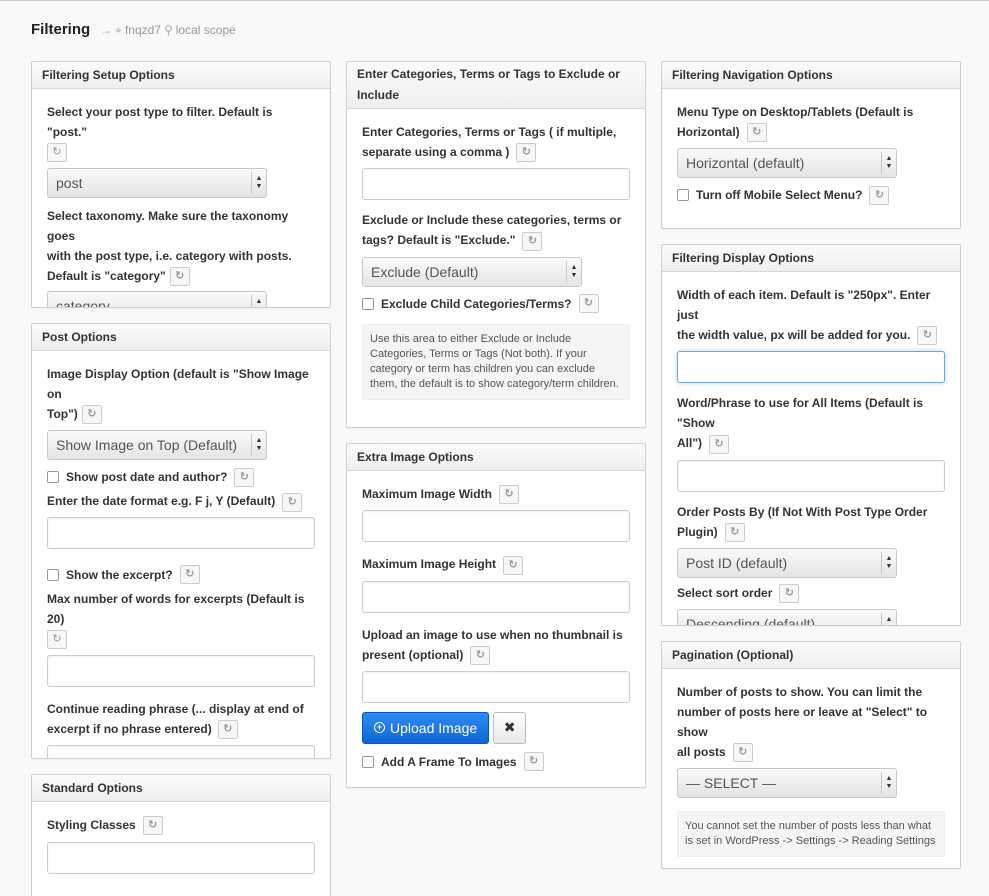  What do you see at coordinates (731, 783) in the screenshot?
I see `select-value: — SELECT —` at bounding box center [731, 783].